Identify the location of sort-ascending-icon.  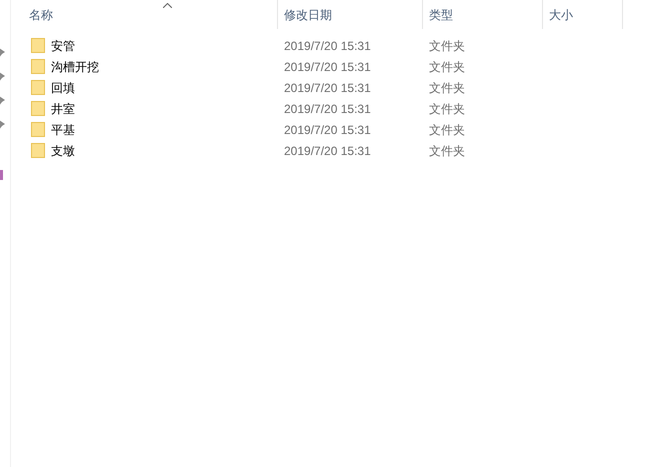
(167, 5).